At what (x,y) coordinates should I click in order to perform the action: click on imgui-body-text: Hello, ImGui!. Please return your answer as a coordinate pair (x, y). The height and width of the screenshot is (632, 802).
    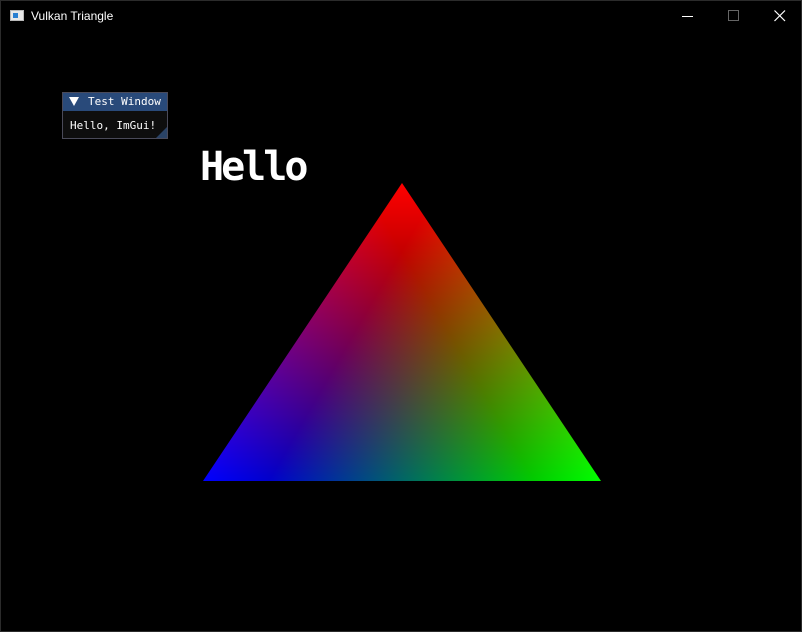
    Looking at the image, I should click on (113, 125).